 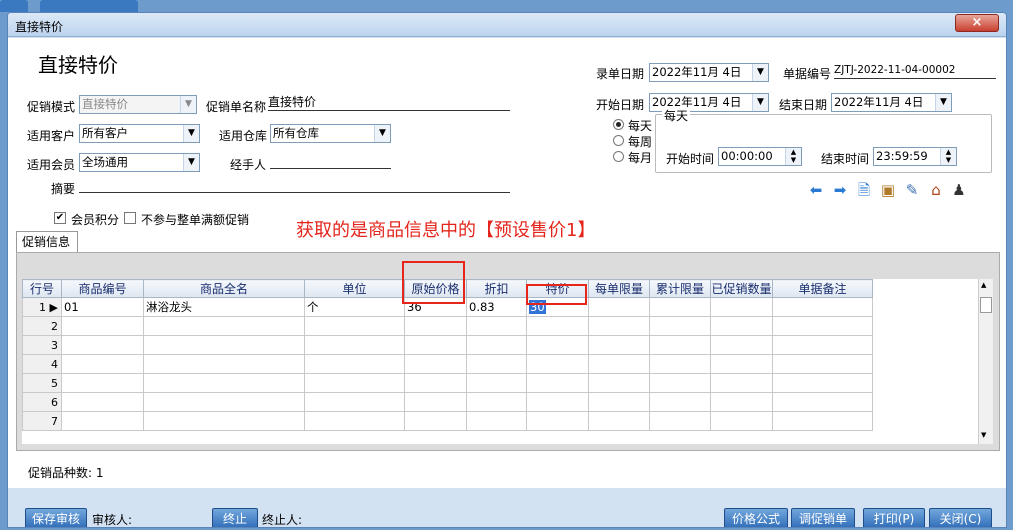 What do you see at coordinates (139, 133) in the screenshot?
I see `customer-select: 所有客户 ▼` at bounding box center [139, 133].